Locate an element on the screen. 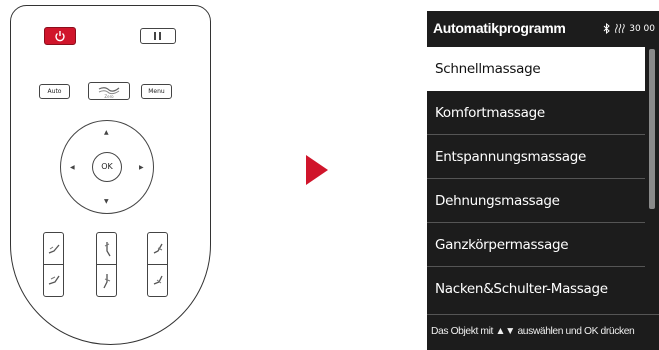 Image resolution: width=659 pixels, height=350 pixels. menu-item-komfortmassage: Komfortmassage is located at coordinates (536, 113).